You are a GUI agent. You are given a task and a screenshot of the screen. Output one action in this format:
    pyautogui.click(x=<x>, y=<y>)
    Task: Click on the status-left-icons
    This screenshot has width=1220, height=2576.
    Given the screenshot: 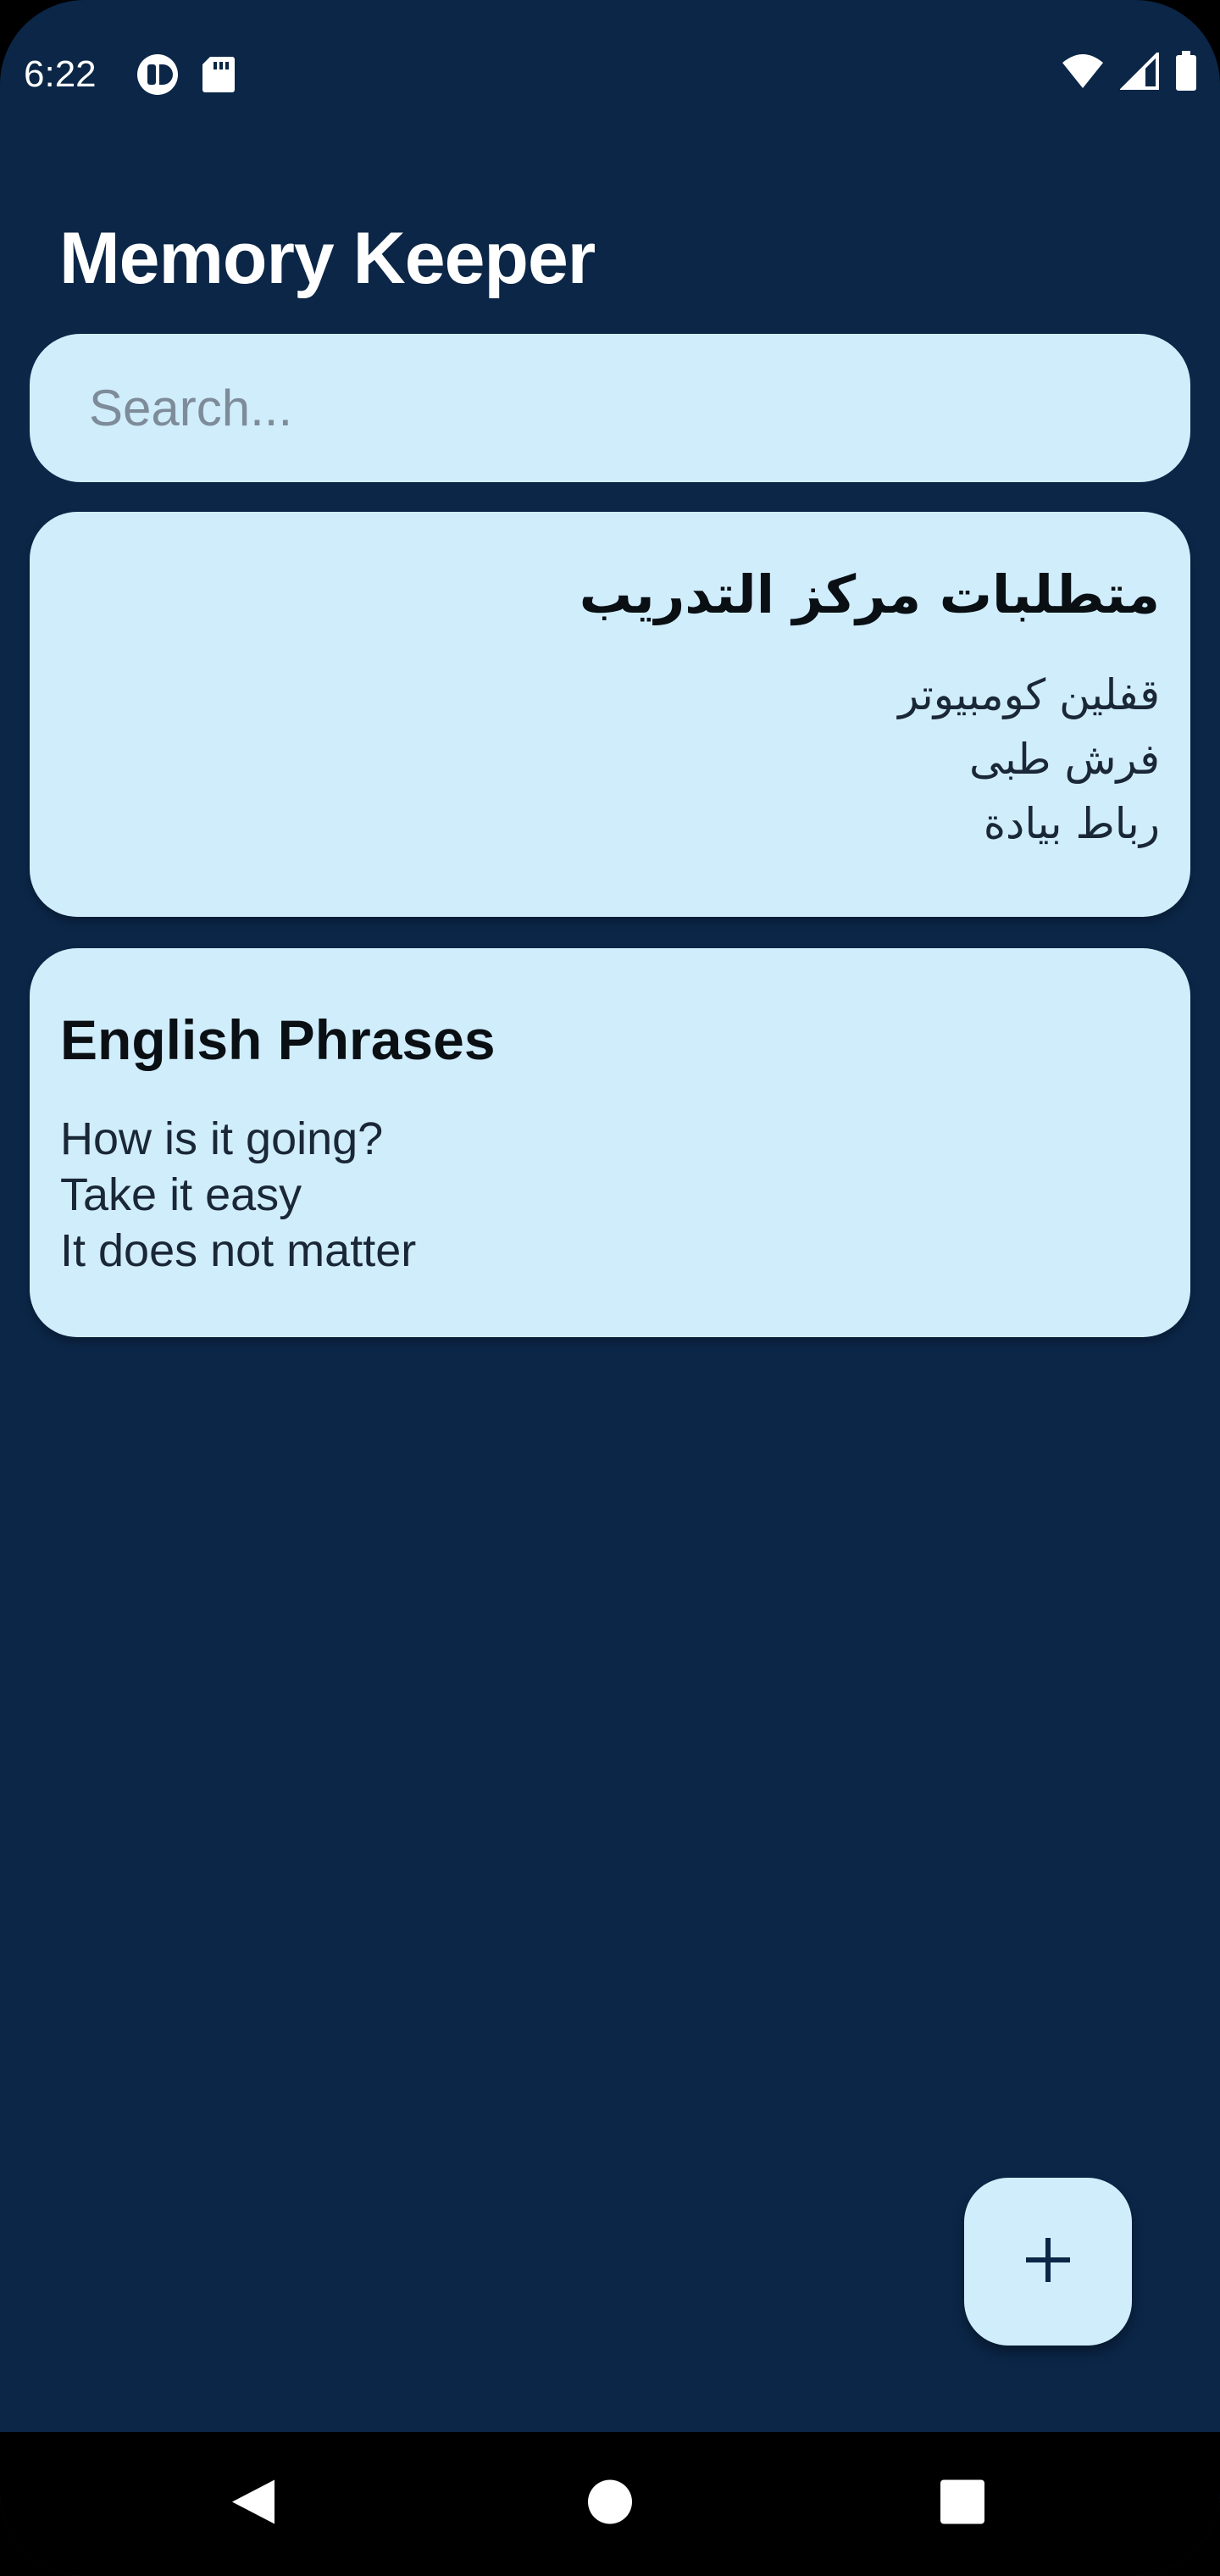 What is the action you would take?
    pyautogui.click(x=186, y=77)
    